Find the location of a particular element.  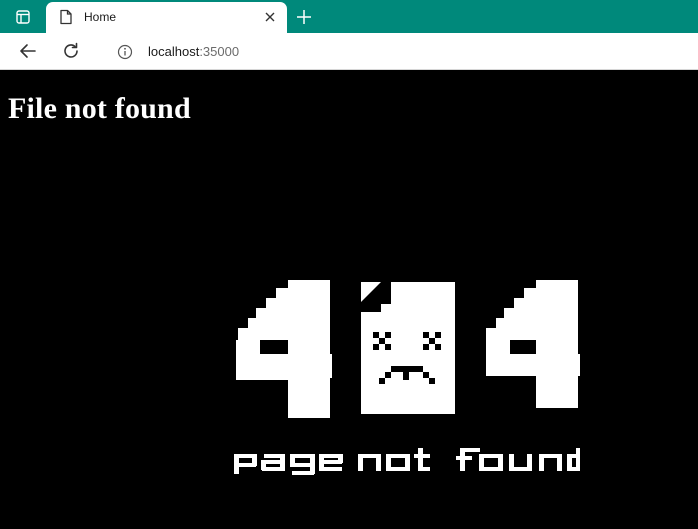

tab-actions-button is located at coordinates (23, 16).